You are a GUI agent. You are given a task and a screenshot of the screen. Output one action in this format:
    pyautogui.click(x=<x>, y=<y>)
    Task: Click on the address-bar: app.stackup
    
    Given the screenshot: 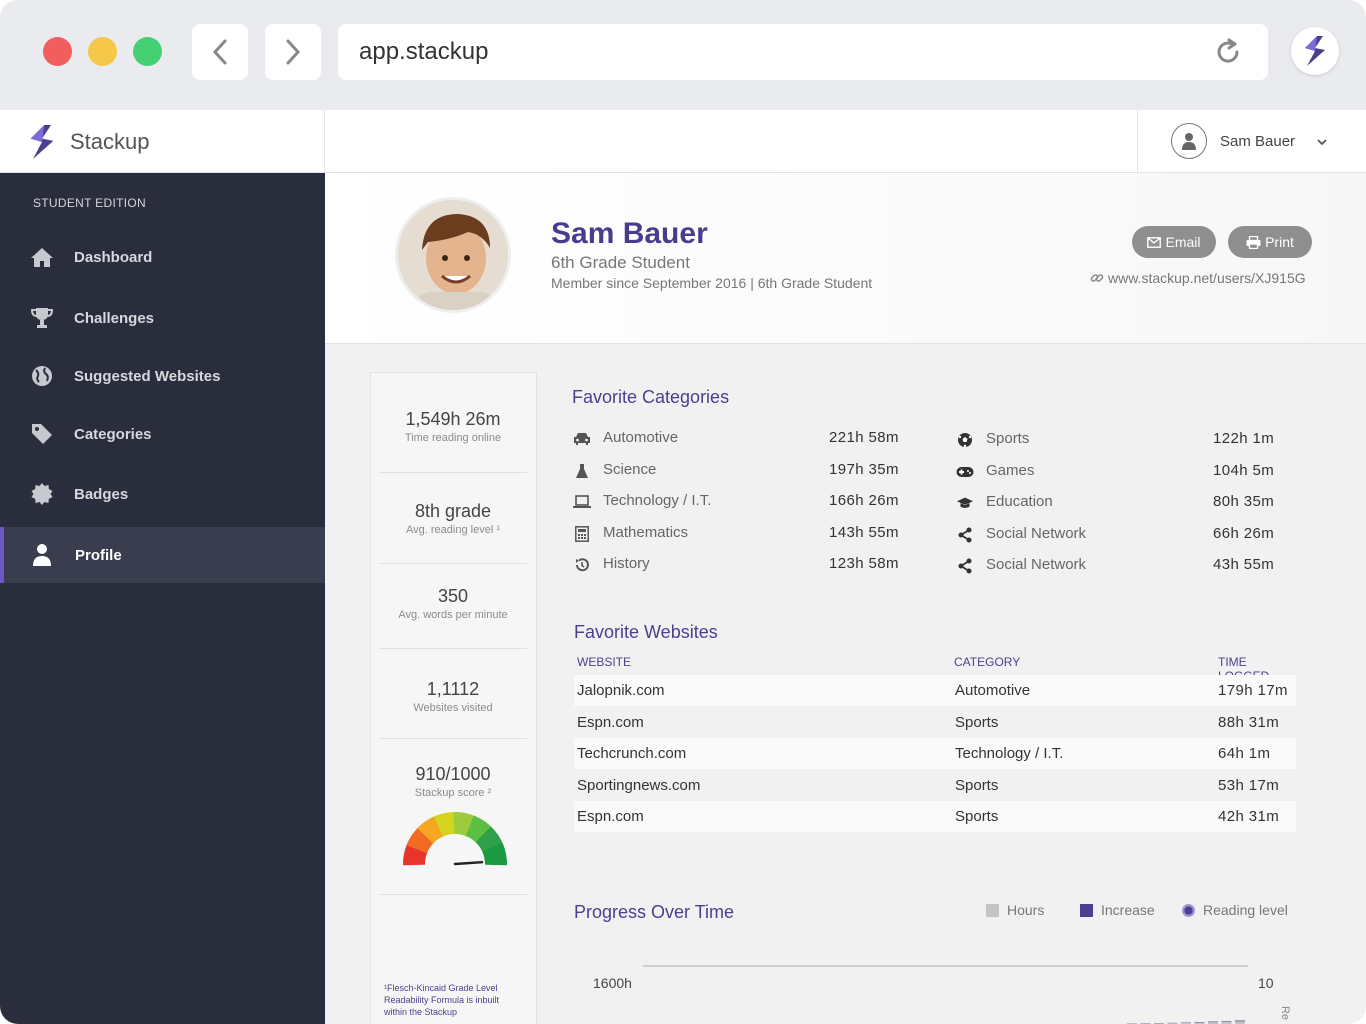 What is the action you would take?
    pyautogui.click(x=803, y=52)
    